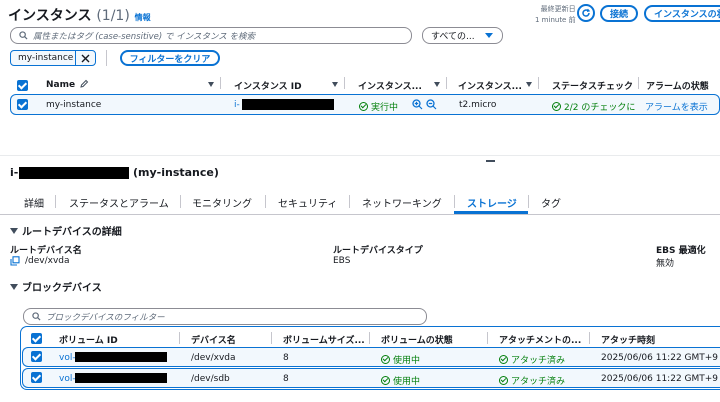  Describe the element at coordinates (600, 108) in the screenshot. I see `status-check-text: 2/2 のチェックに` at that location.